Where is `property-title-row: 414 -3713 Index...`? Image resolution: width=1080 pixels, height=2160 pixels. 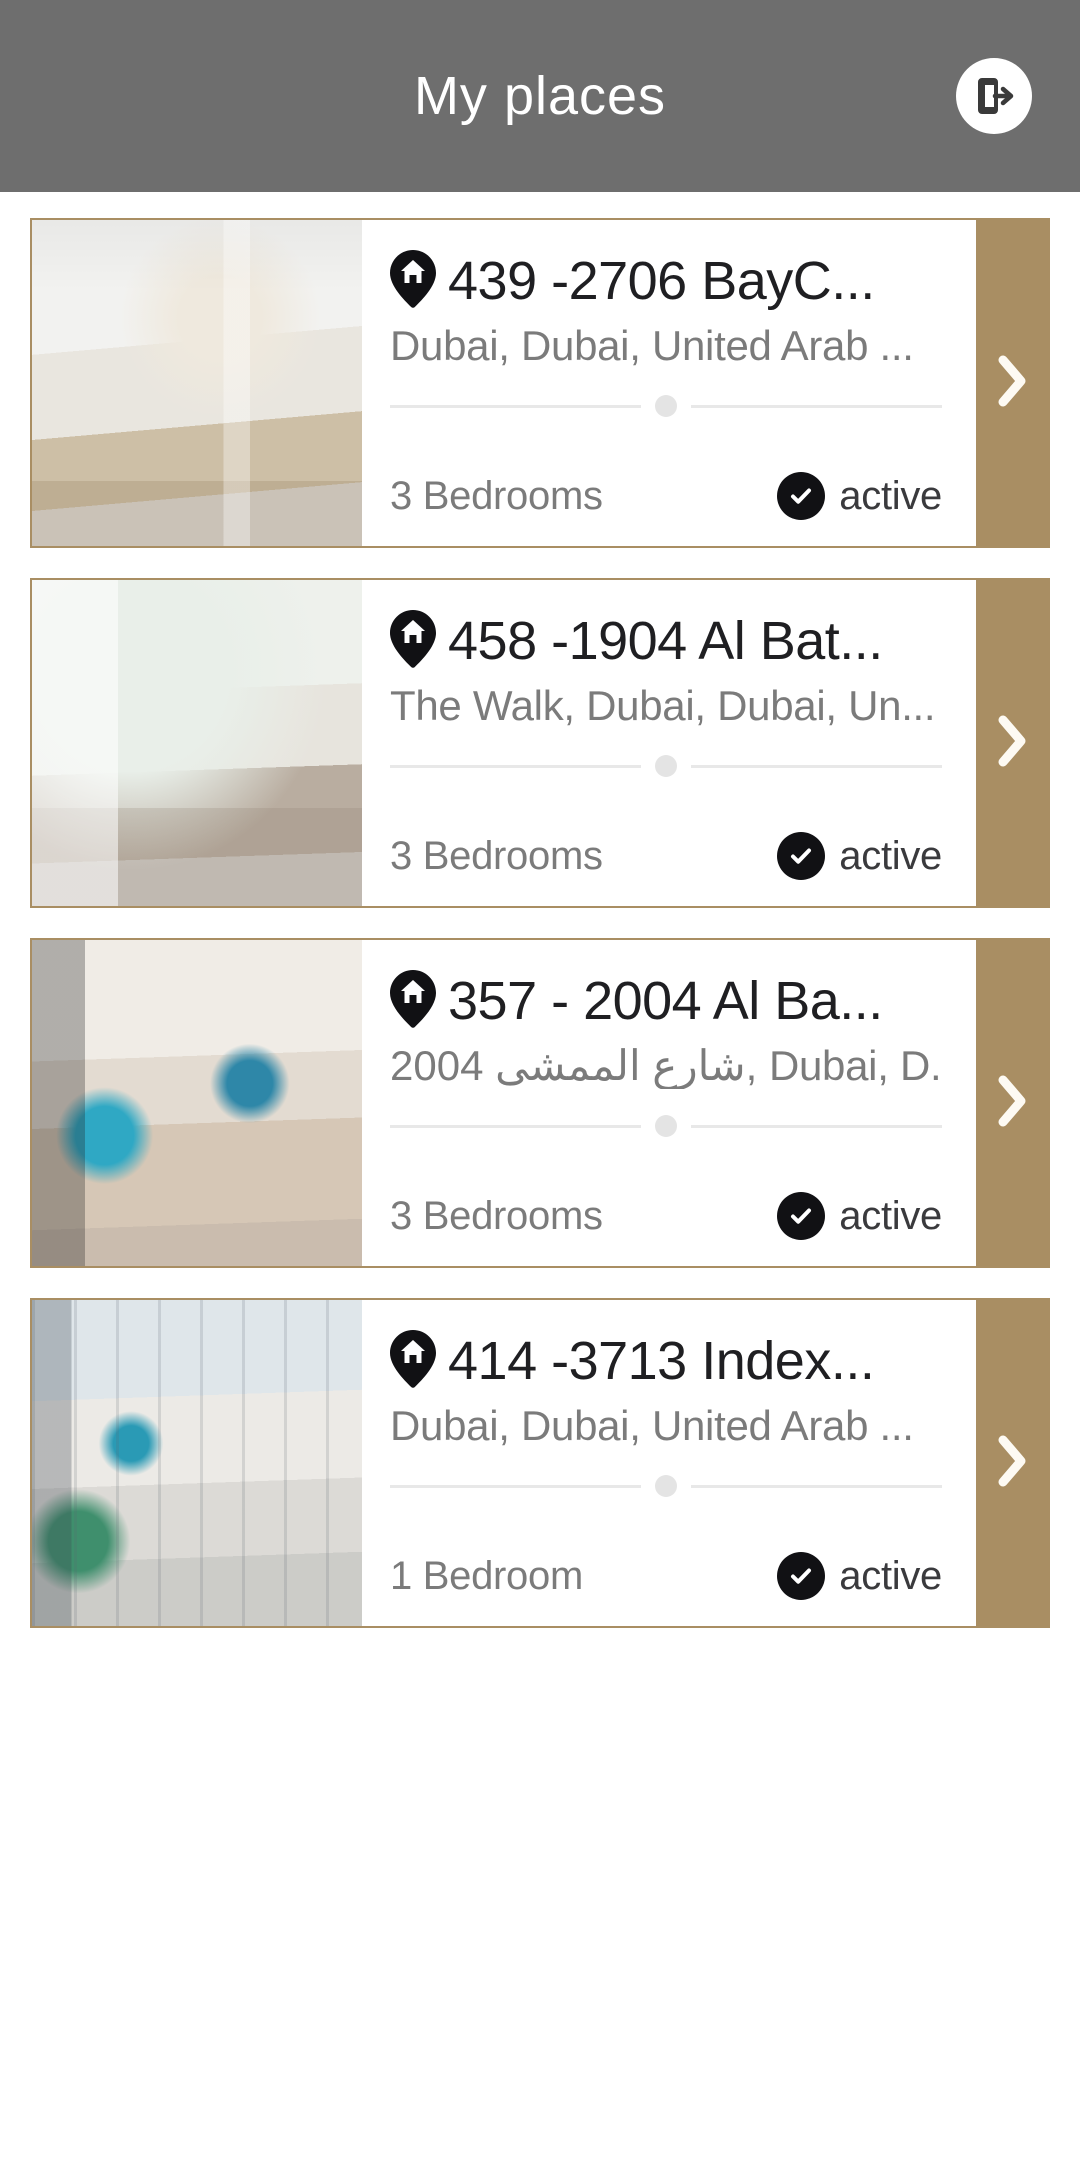
property-title-row: 414 -3713 Index... is located at coordinates (666, 1361).